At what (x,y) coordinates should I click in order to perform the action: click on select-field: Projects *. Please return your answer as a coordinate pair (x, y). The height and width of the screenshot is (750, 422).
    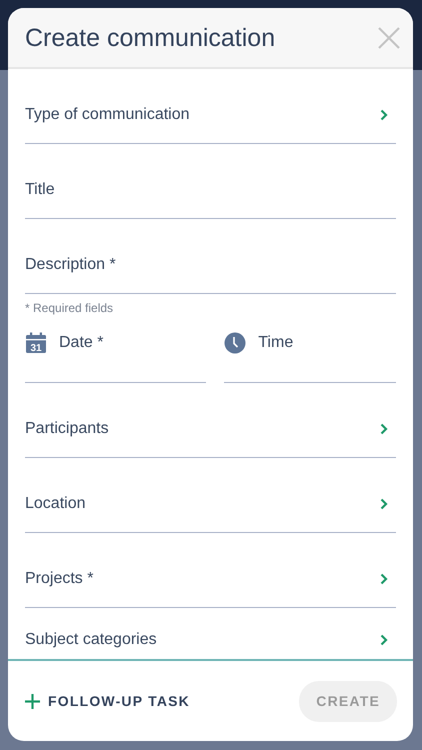
    Looking at the image, I should click on (210, 570).